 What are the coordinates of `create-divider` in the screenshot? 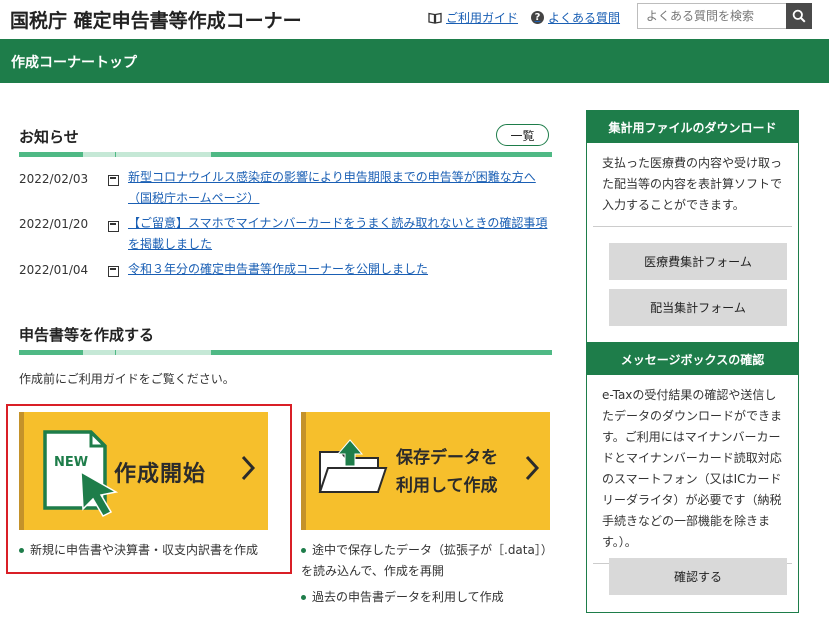 It's located at (285, 352).